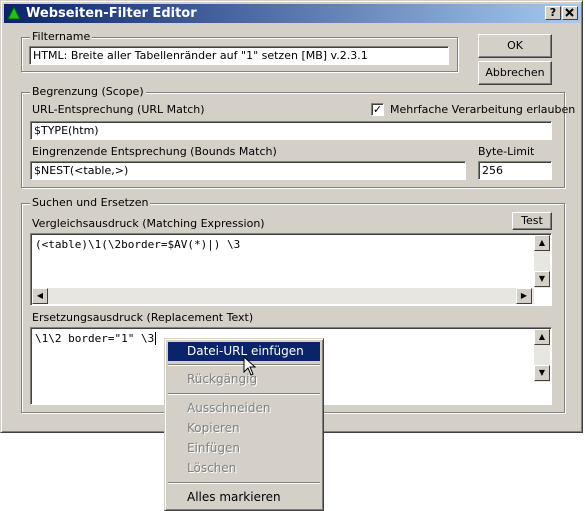  Describe the element at coordinates (542, 261) in the screenshot. I see `matching-vscroll: ▲ ▼` at that location.